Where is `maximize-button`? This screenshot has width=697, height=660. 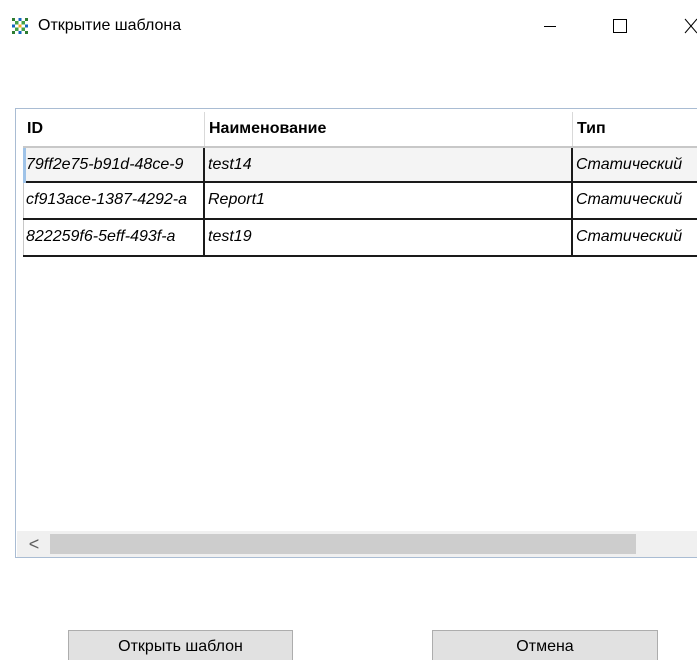 maximize-button is located at coordinates (620, 26).